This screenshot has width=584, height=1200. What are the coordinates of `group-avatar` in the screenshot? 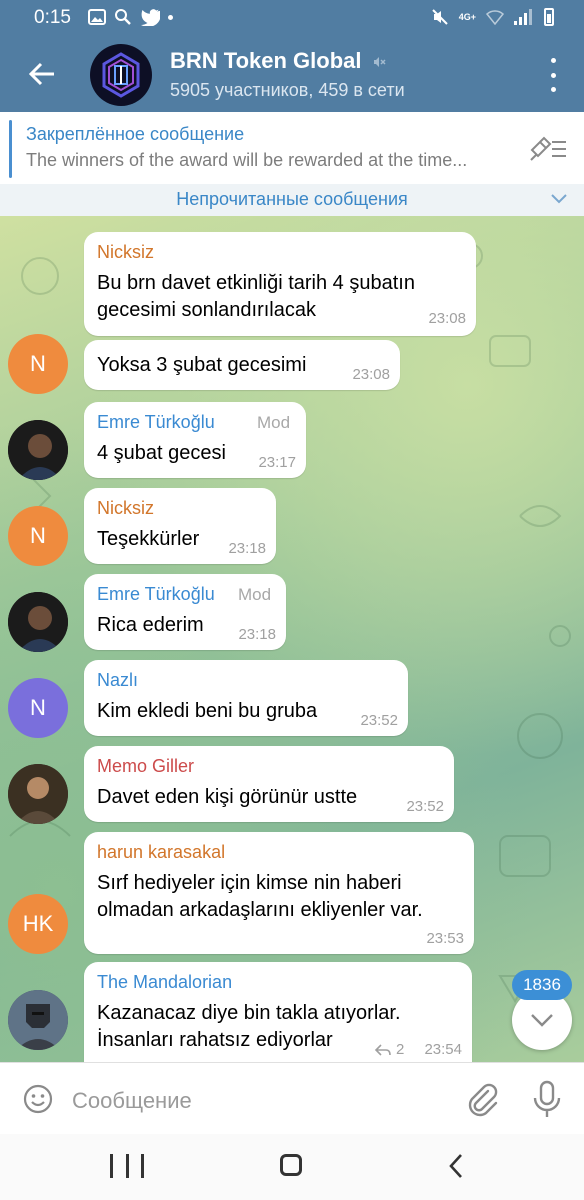 It's located at (121, 75).